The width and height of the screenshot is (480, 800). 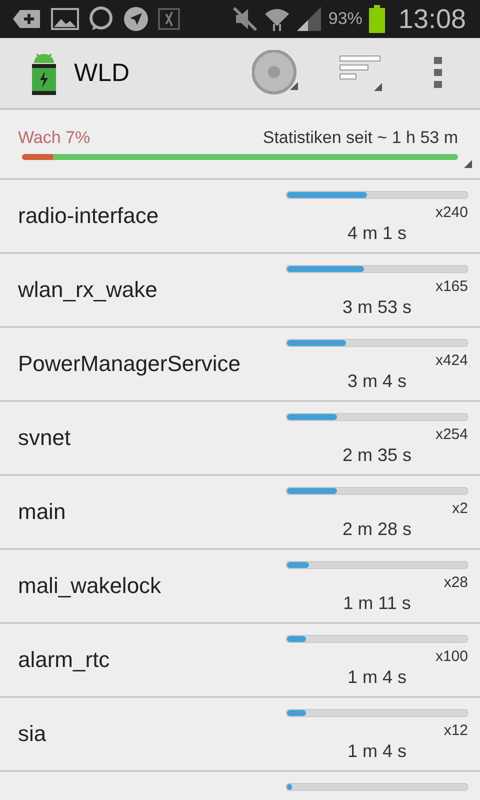 I want to click on wakelock-name: wlan_rx_wake, so click(x=147, y=290).